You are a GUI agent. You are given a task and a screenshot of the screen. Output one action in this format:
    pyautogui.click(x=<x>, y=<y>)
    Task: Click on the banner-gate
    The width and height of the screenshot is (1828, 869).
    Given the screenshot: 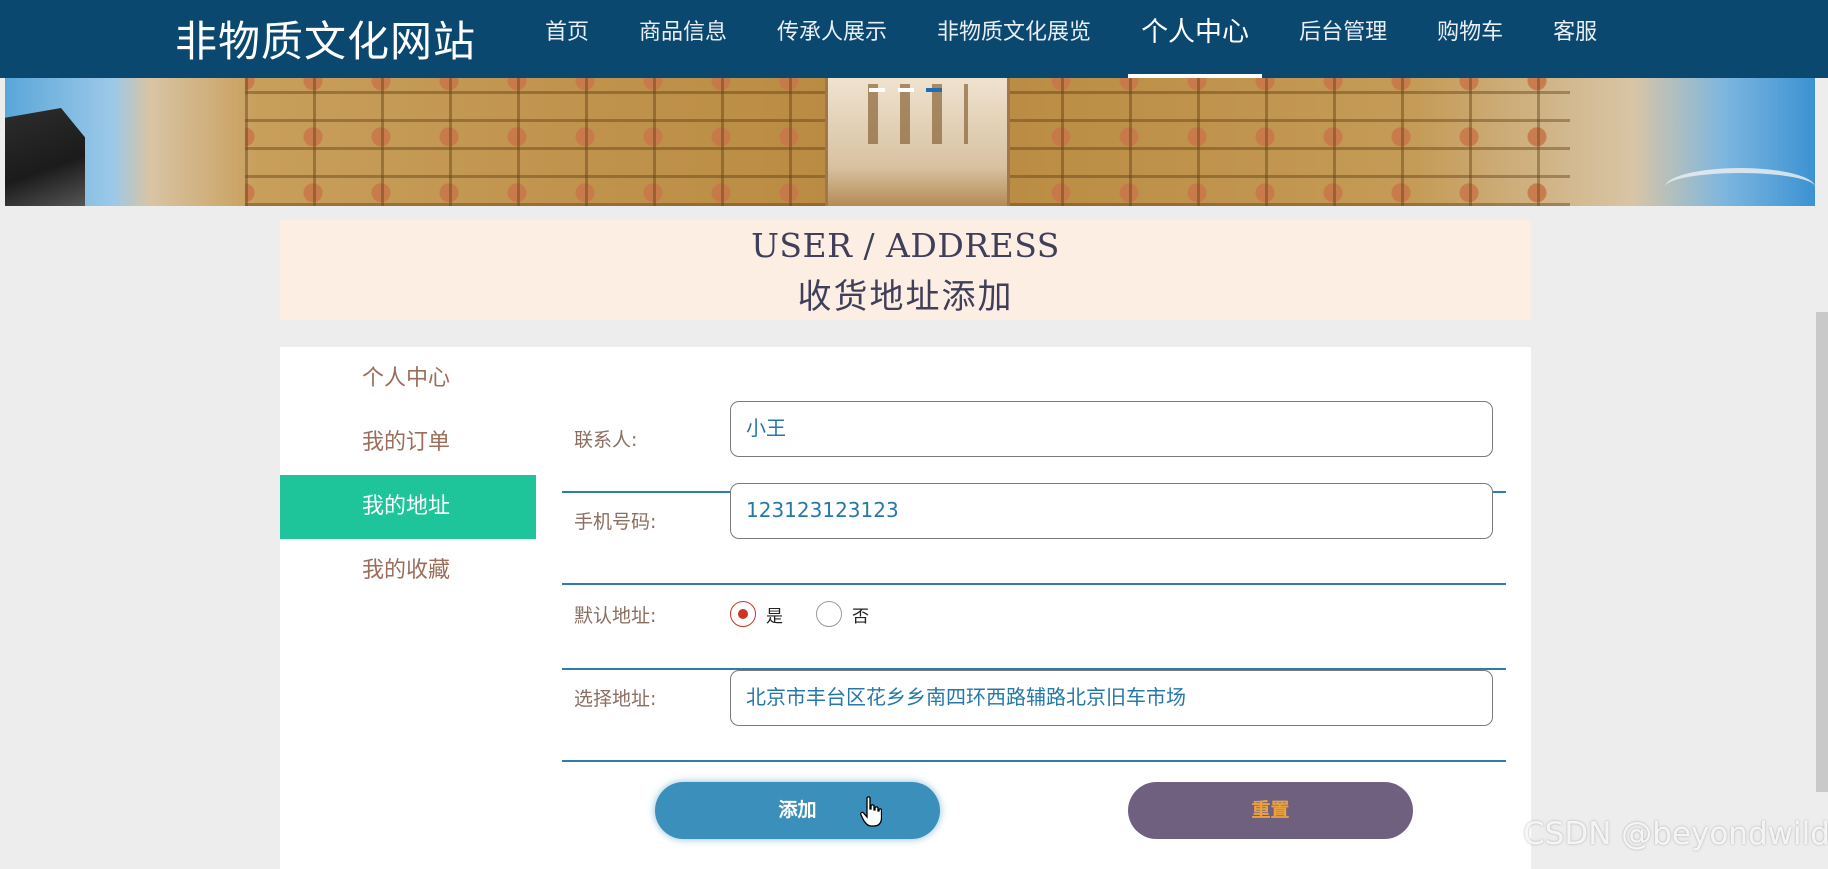 What is the action you would take?
    pyautogui.click(x=917, y=142)
    